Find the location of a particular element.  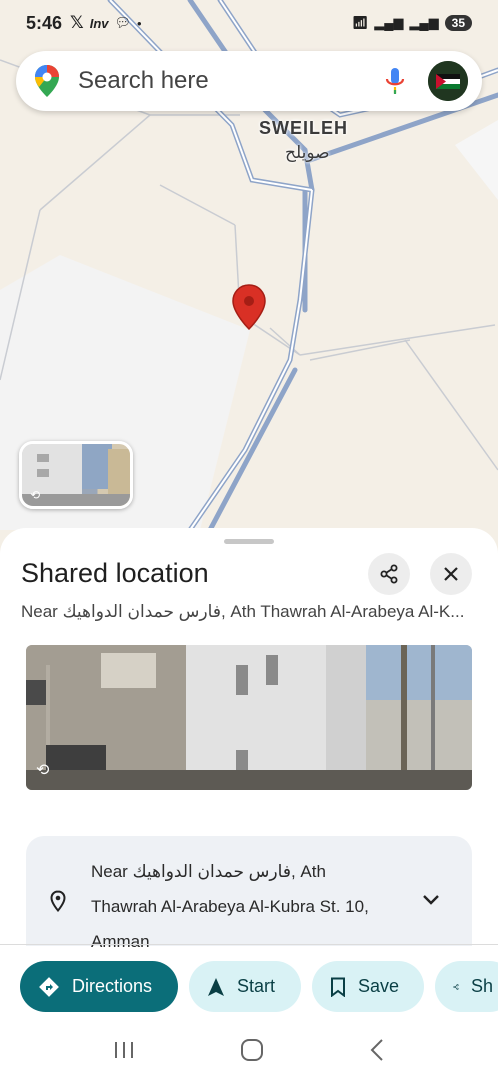

close-icon is located at coordinates (451, 574).